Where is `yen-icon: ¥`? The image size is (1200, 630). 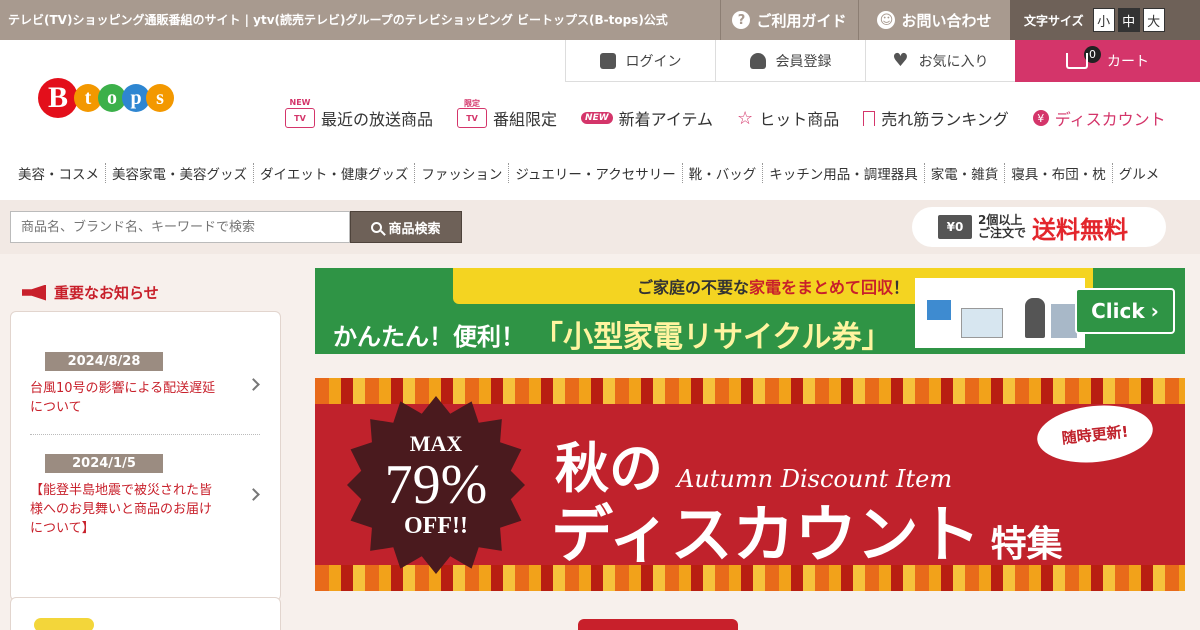
yen-icon: ¥ is located at coordinates (1040, 118).